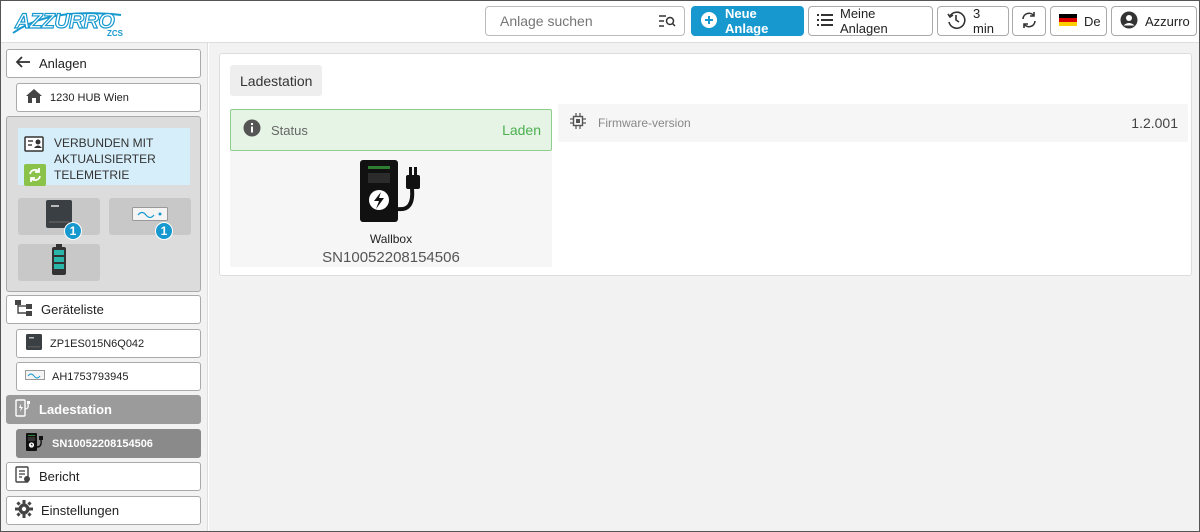 Image resolution: width=1200 pixels, height=532 pixels. I want to click on device-item-inverter: ZP1ES015N6Q042, so click(108, 343).